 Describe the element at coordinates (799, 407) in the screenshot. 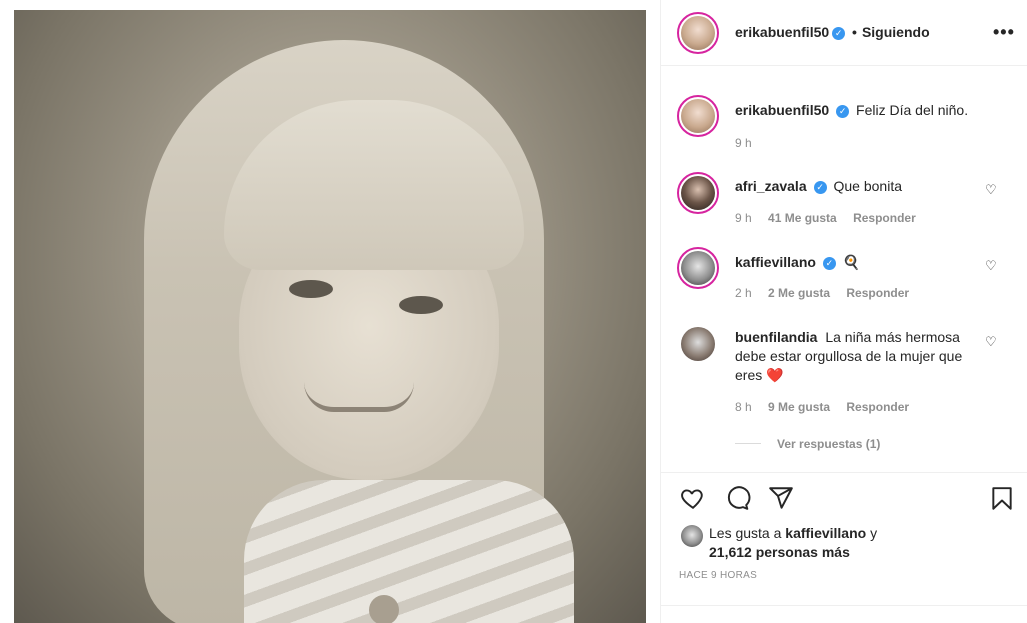

I see `comment-likes: 9 Me gusta` at that location.